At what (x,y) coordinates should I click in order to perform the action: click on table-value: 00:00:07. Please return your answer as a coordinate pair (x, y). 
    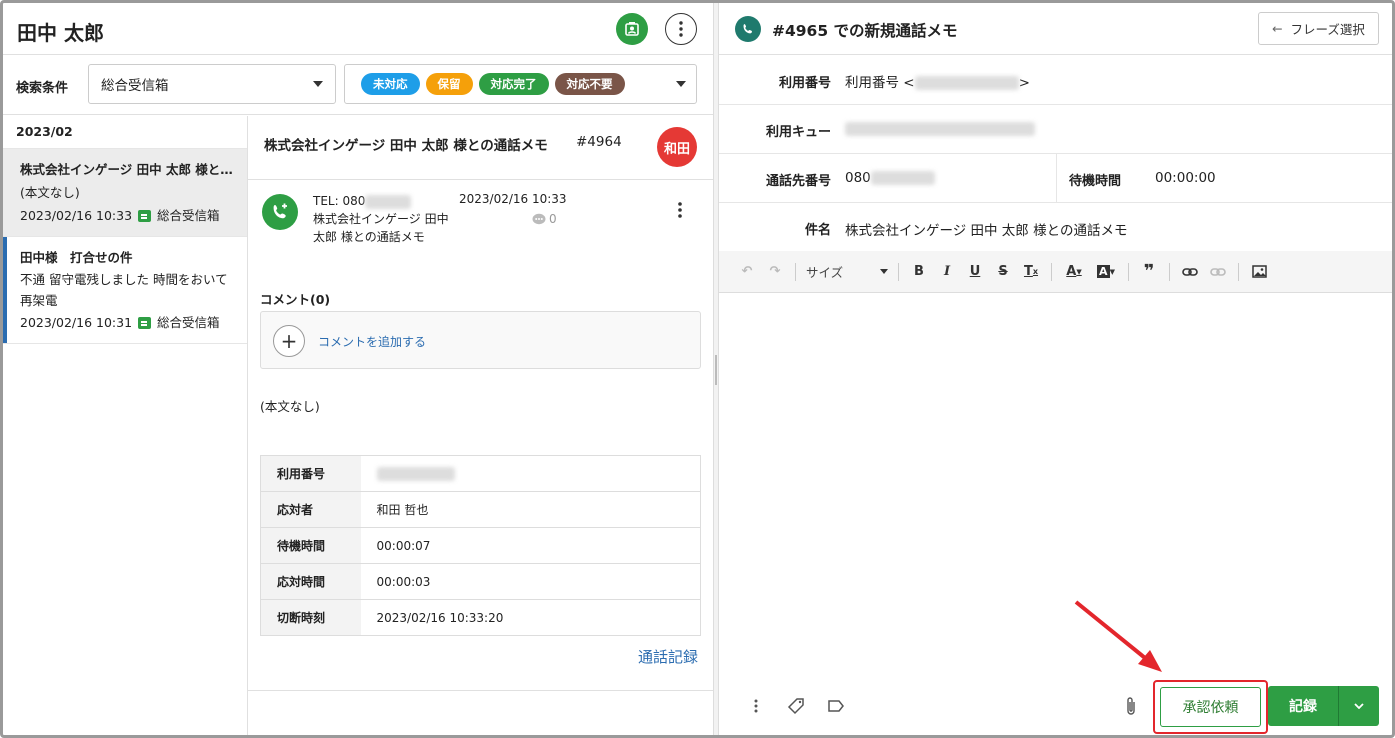
    Looking at the image, I should click on (530, 545).